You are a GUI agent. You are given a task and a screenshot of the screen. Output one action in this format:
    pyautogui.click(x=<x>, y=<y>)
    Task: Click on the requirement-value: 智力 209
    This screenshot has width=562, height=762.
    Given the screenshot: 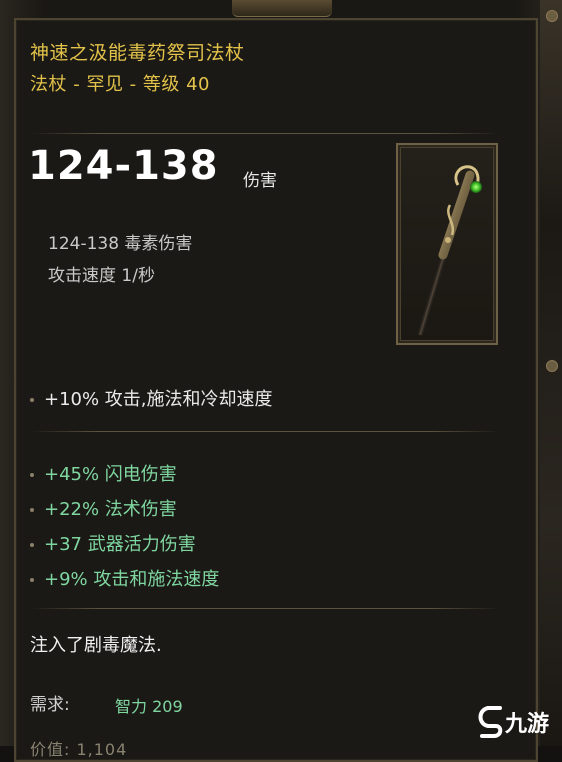 What is the action you would take?
    pyautogui.click(x=149, y=706)
    